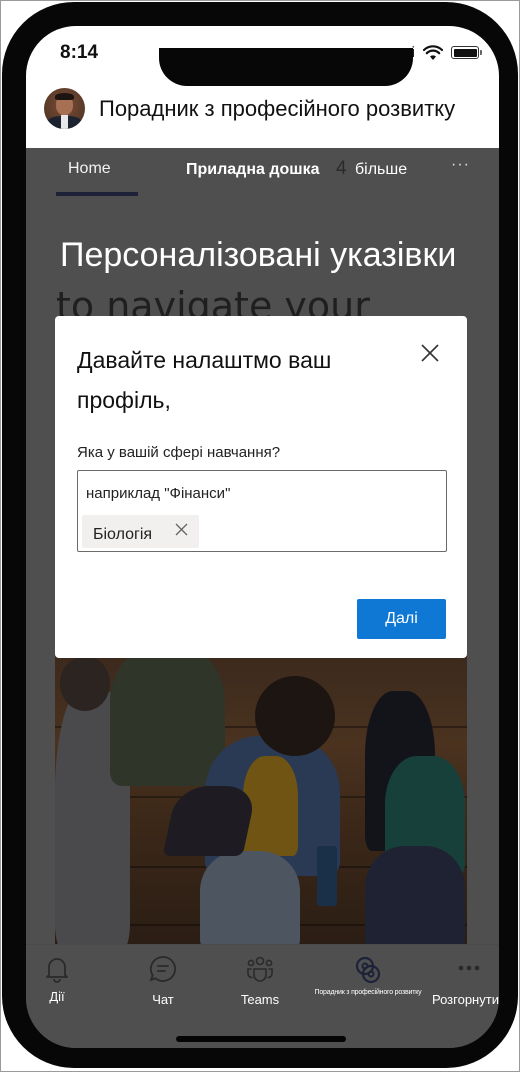 This screenshot has height=1072, width=520. I want to click on more-tabs-link: більше, so click(381, 170).